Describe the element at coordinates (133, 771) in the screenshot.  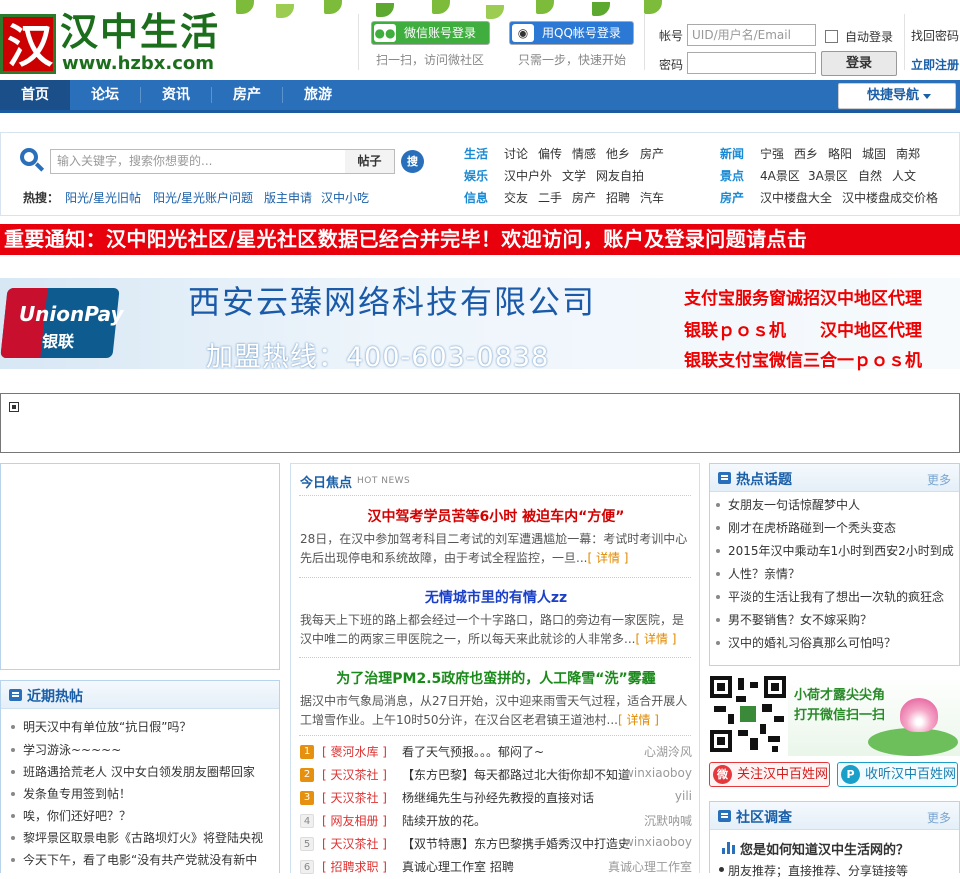
I see `list-item: 班路遇拾荒老人 汉中女白领发朋友圈帮回家` at that location.